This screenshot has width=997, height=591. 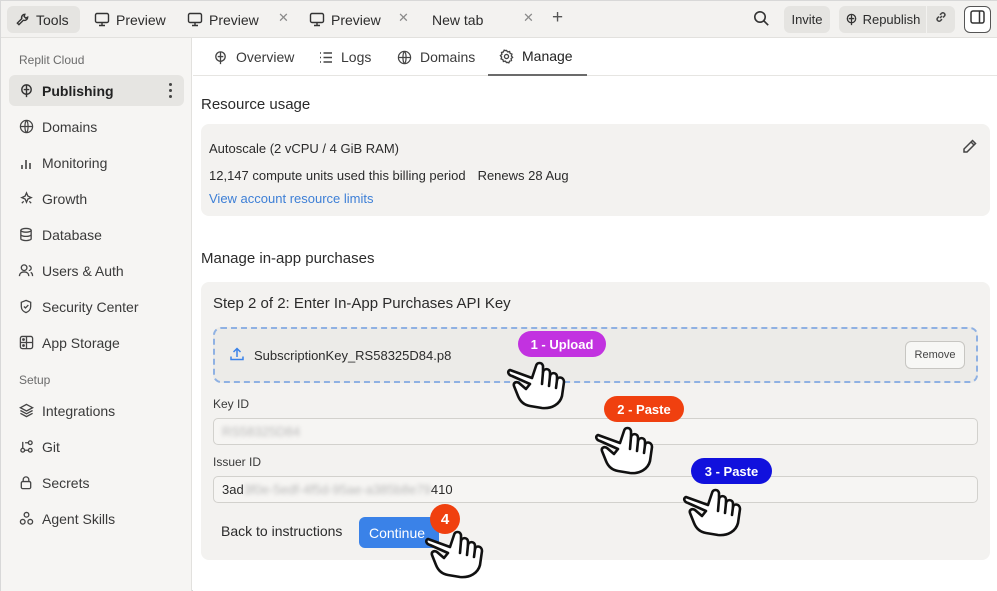 What do you see at coordinates (52, 60) in the screenshot?
I see `sidebar-section-replit-cloud: Replit Cloud` at bounding box center [52, 60].